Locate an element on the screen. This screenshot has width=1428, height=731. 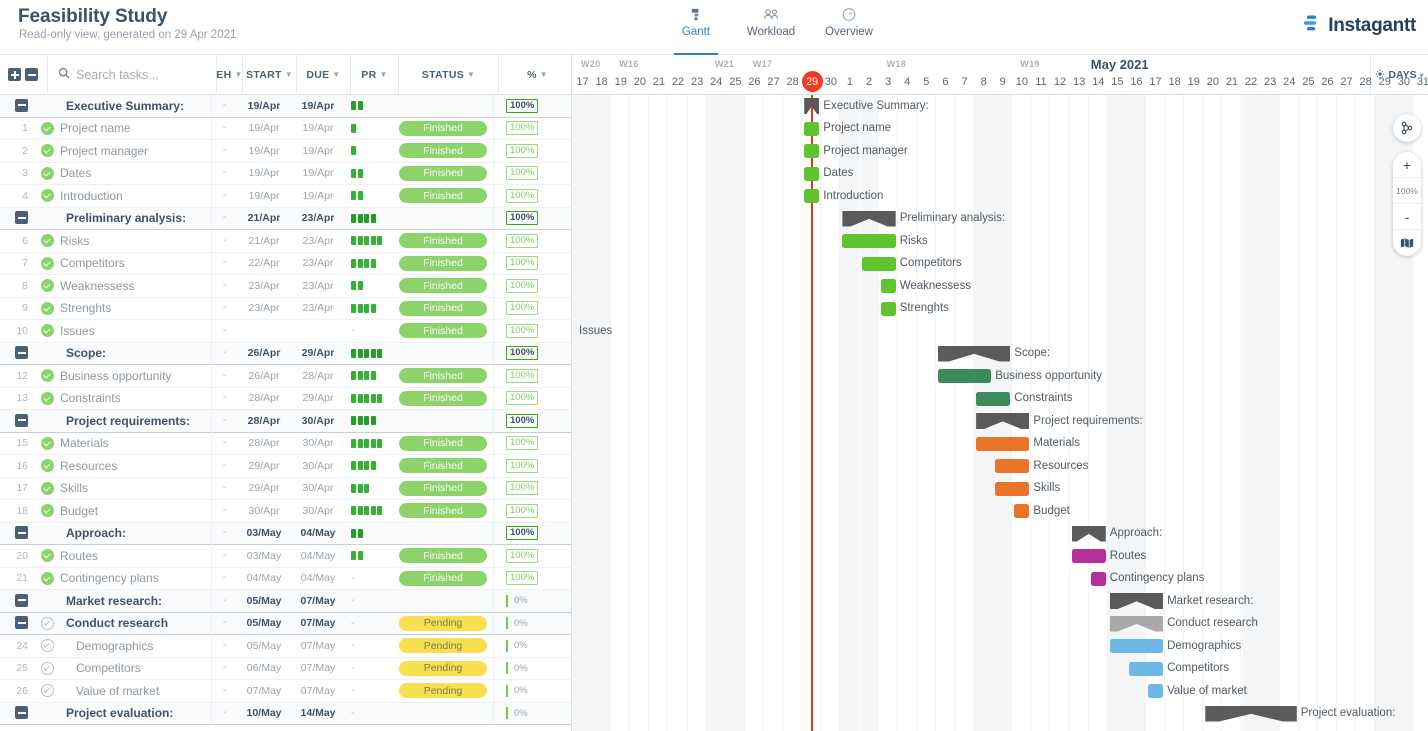
table-row: Preliminary analysis: -21/Apr 23/Apr 100% is located at coordinates (285, 218).